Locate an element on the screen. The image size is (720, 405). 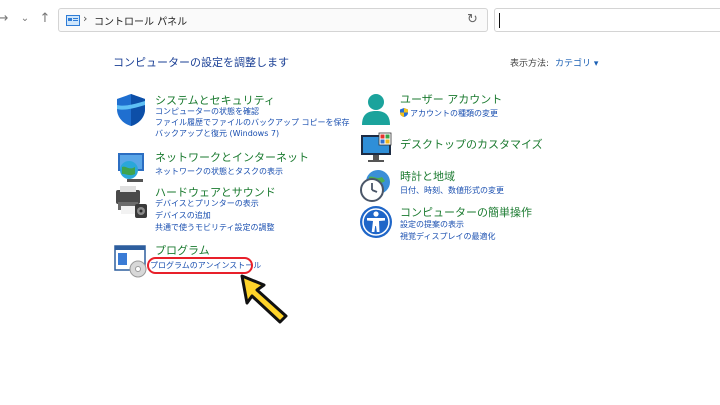
link-devices-printers: デバイスとプリンターの表示 is located at coordinates (207, 203).